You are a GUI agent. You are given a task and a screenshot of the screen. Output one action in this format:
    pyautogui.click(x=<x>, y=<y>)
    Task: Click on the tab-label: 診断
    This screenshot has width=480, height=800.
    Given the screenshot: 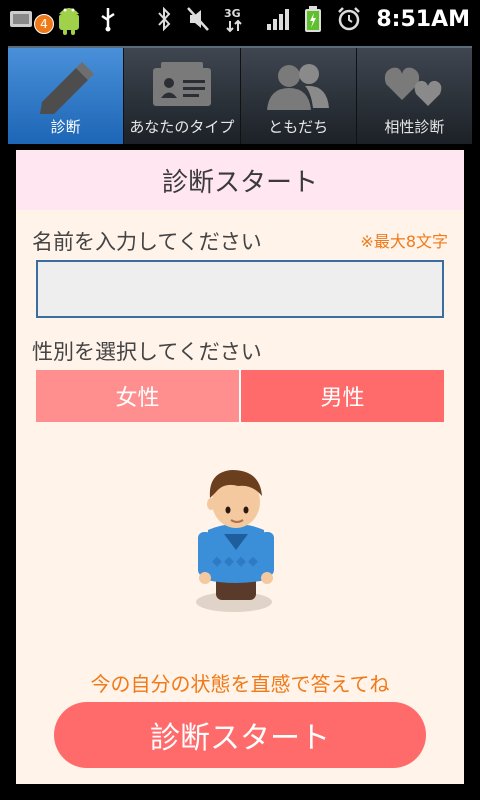 What is the action you would take?
    pyautogui.click(x=65, y=127)
    